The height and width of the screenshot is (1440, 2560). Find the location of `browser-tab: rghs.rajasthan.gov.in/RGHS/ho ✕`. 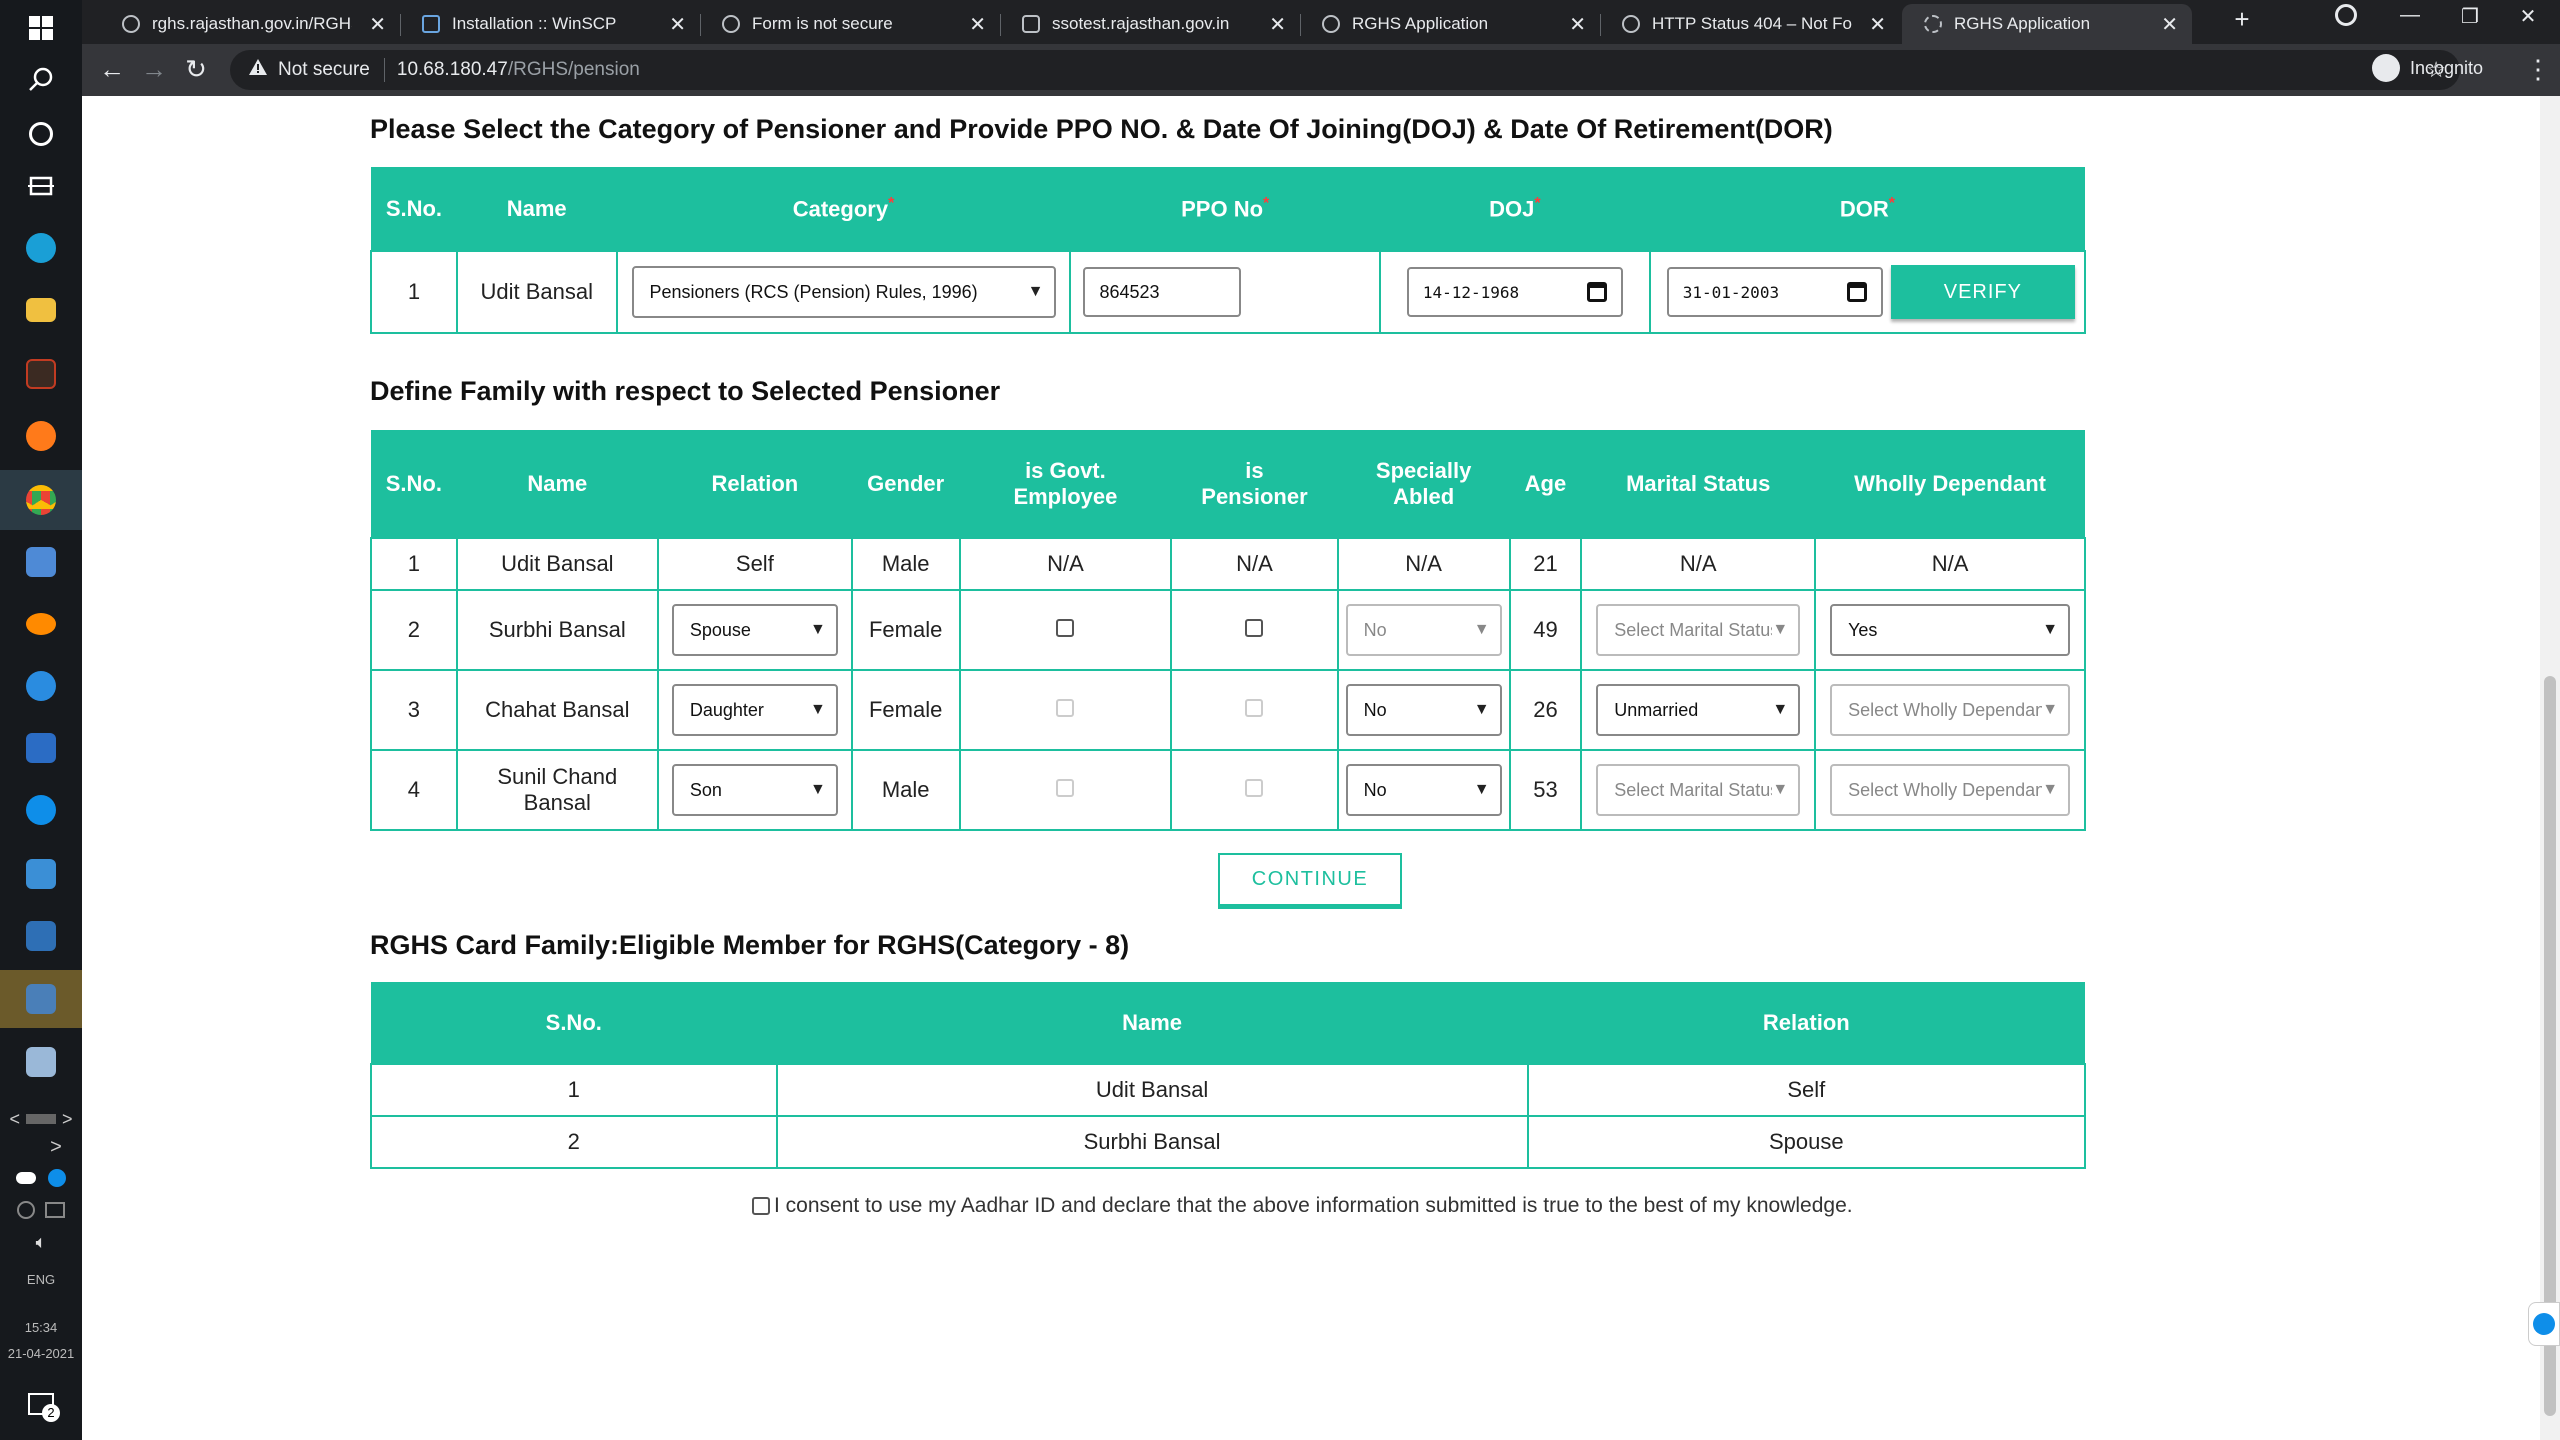

browser-tab: rghs.rajasthan.gov.in/RGHS/ho ✕ is located at coordinates (250, 24).